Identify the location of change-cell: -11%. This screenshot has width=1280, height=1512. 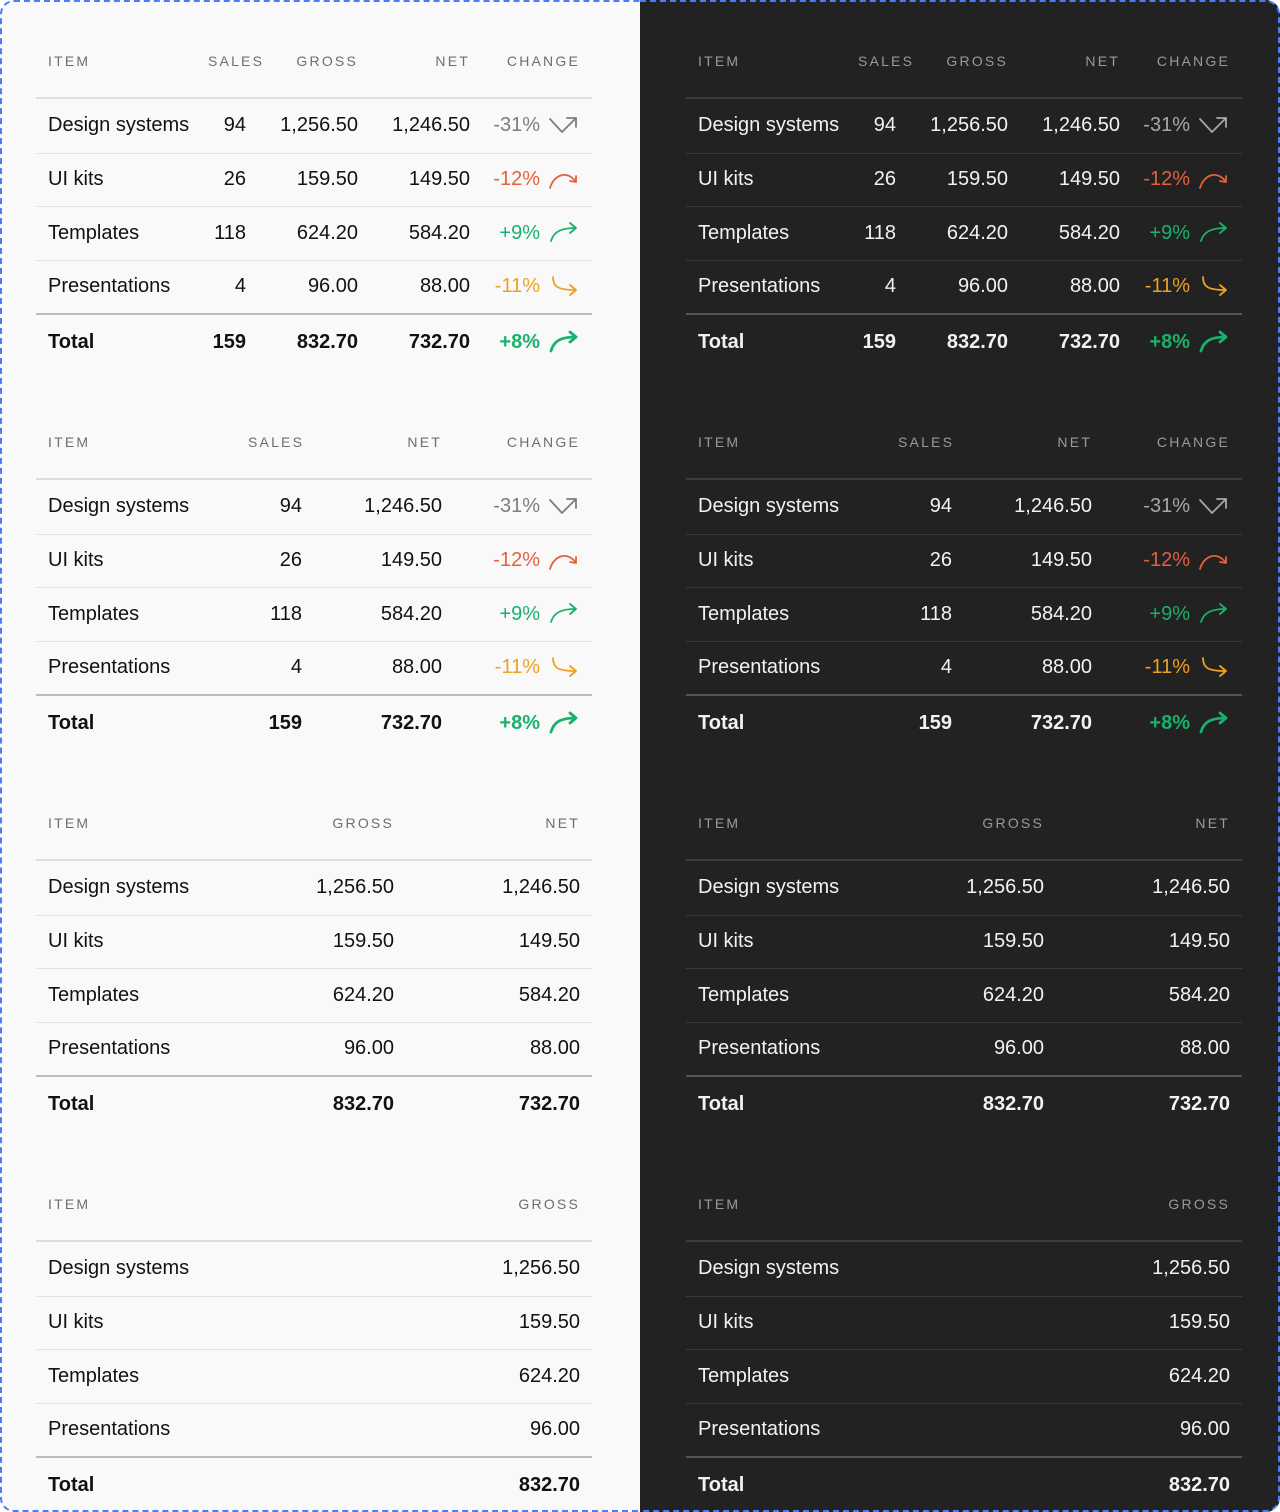
(511, 668).